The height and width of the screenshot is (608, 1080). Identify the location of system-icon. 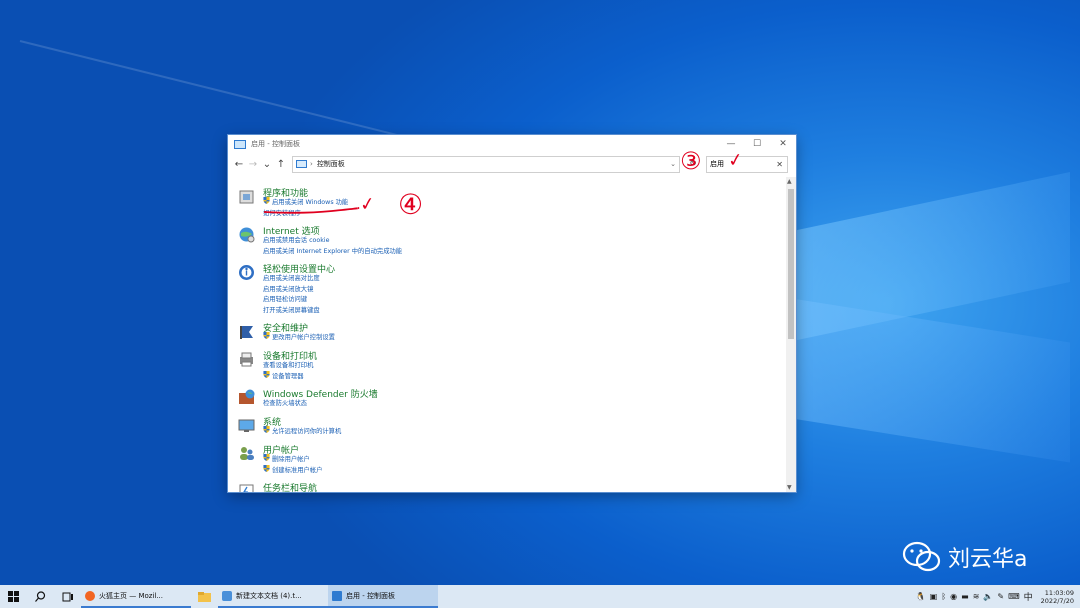
(246, 425).